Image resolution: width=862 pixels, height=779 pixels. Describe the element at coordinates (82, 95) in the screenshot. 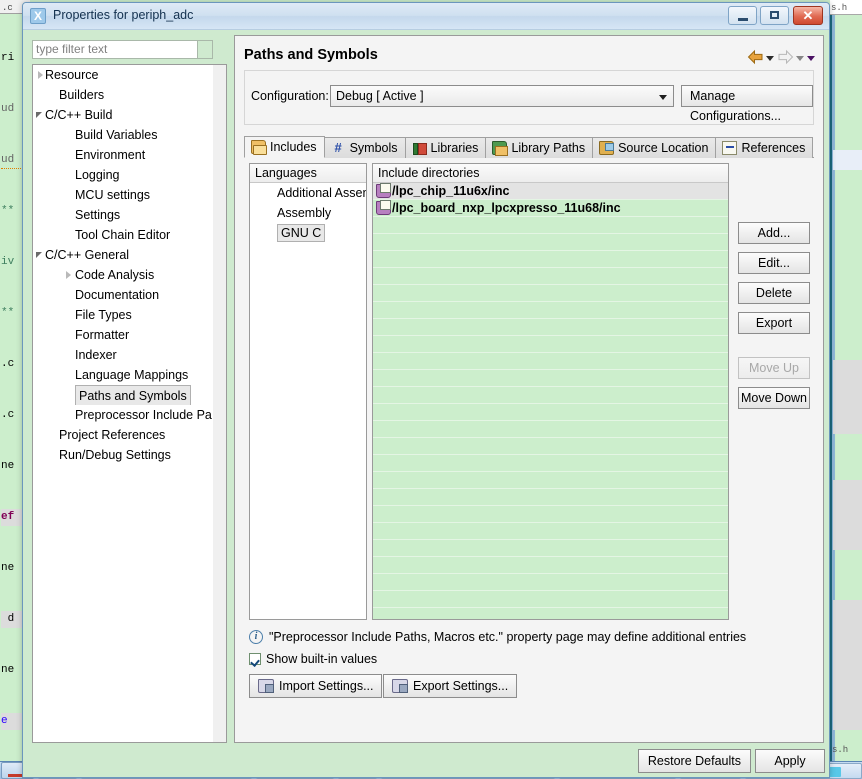

I see `tree-item-label: Builders` at that location.